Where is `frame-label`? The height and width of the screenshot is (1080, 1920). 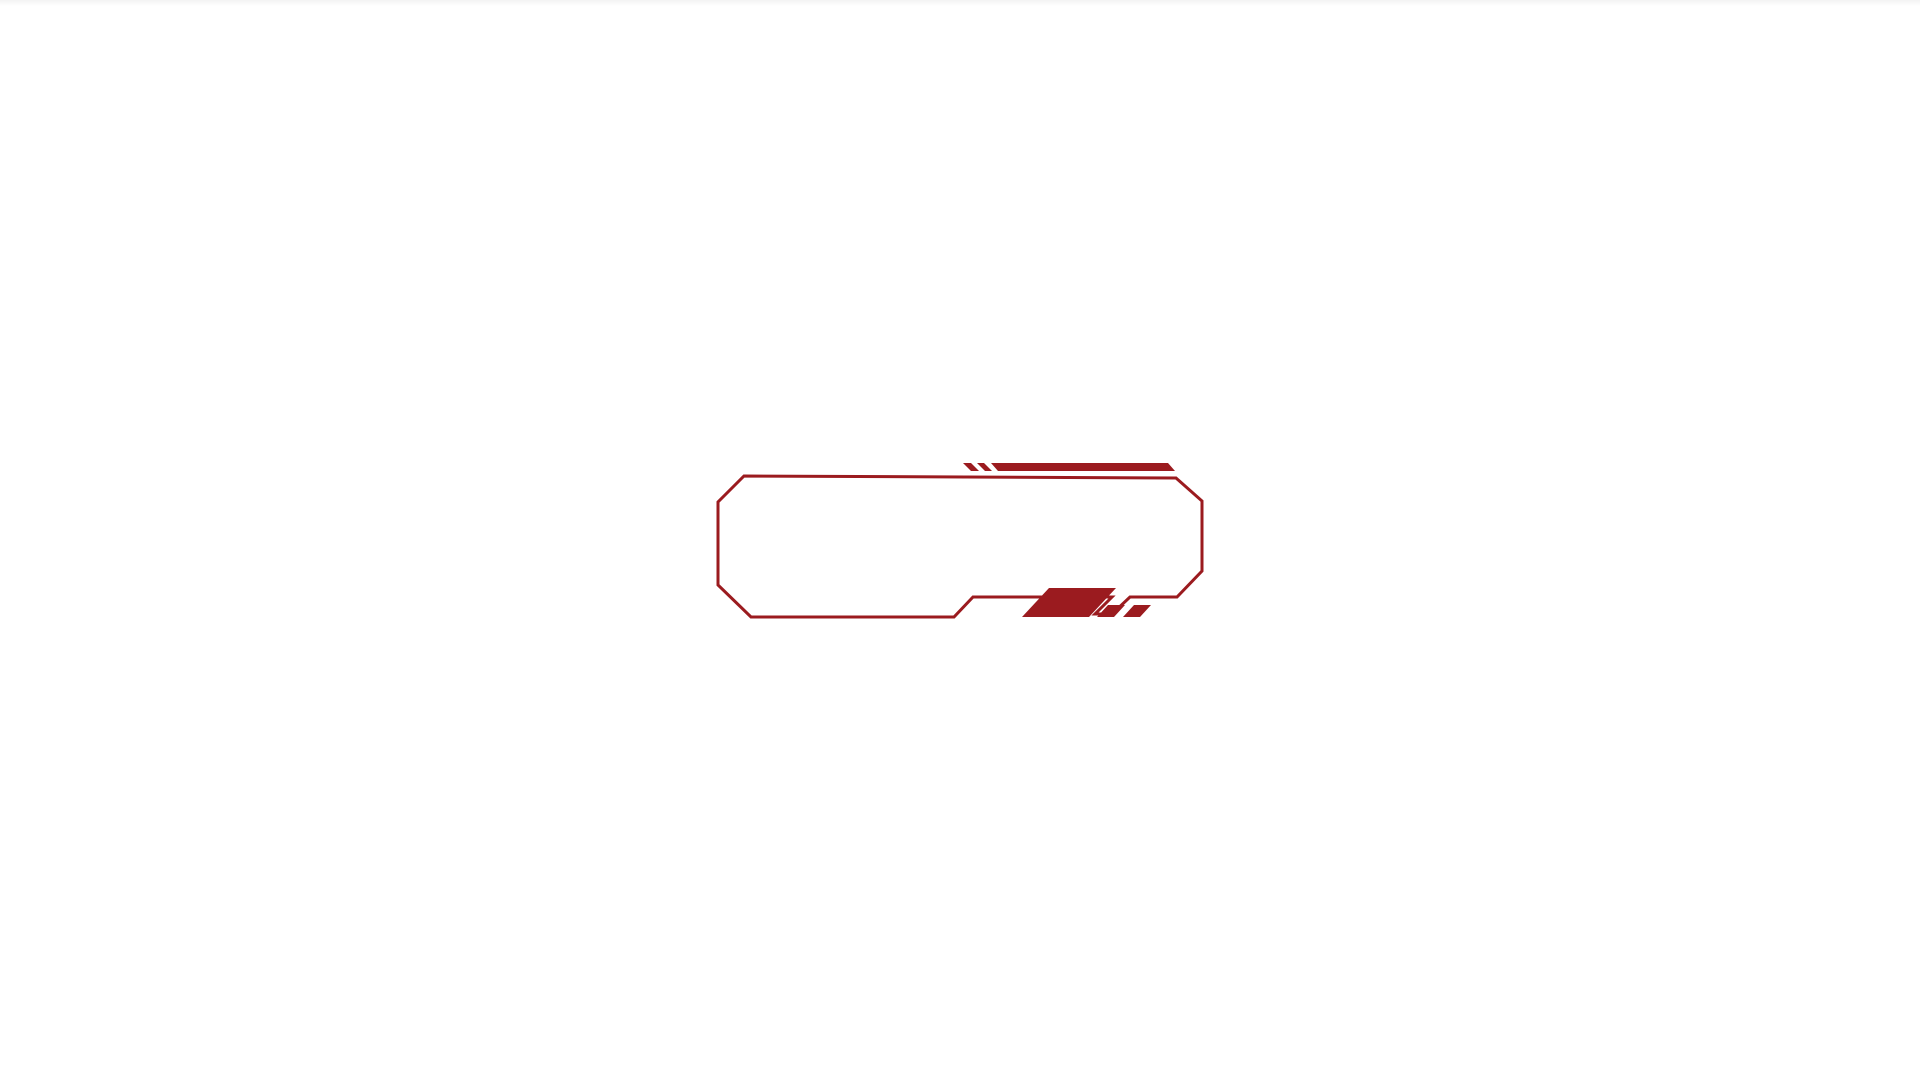
frame-label is located at coordinates (960, 541).